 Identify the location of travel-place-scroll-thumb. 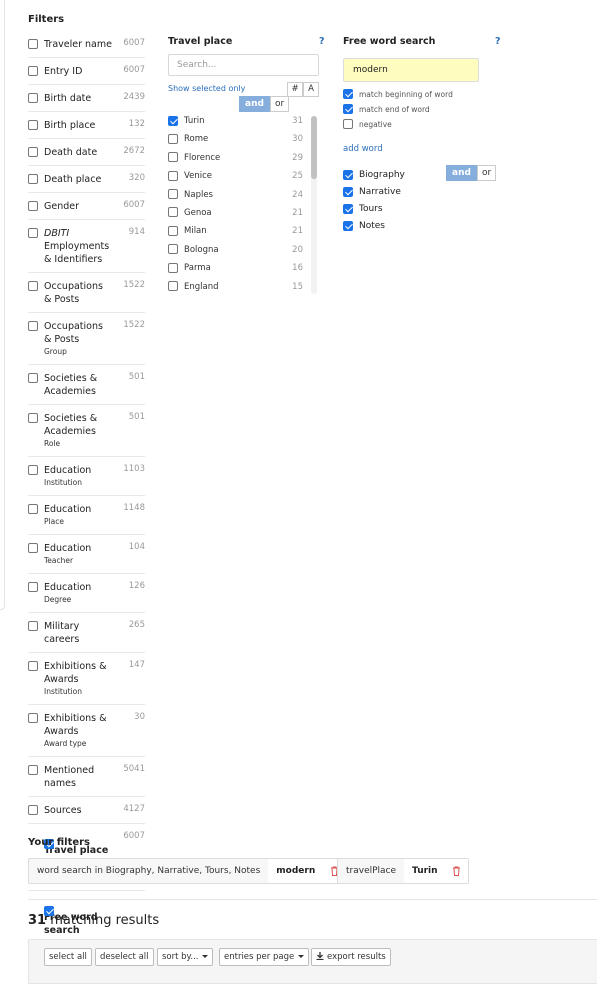
(314, 147).